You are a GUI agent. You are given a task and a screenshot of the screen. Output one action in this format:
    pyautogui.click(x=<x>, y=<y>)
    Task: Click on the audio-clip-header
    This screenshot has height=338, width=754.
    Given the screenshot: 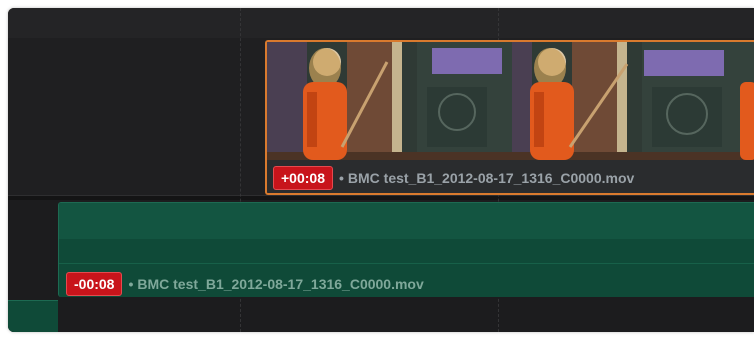 What is the action you would take?
    pyautogui.click(x=406, y=221)
    